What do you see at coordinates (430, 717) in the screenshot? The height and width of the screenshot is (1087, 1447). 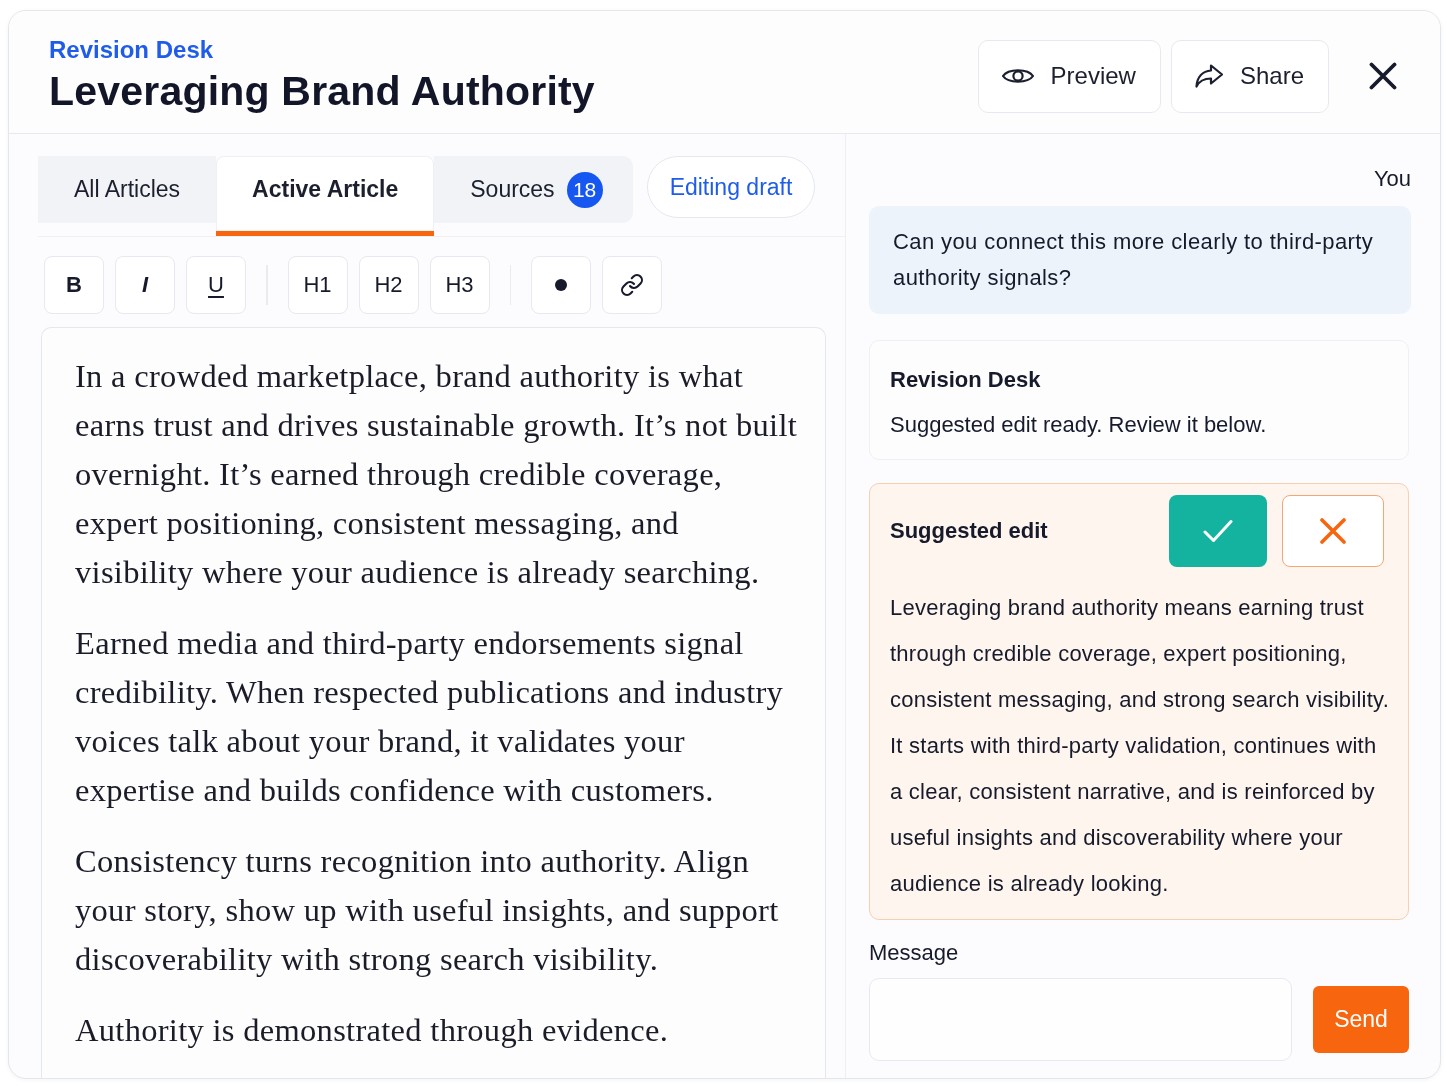 I see `paragraph: Earned media and third-party endorsements signal credibility. When respected publications and industry voices talk about your brand, it validates your expertise and builds confidence with customers.` at bounding box center [430, 717].